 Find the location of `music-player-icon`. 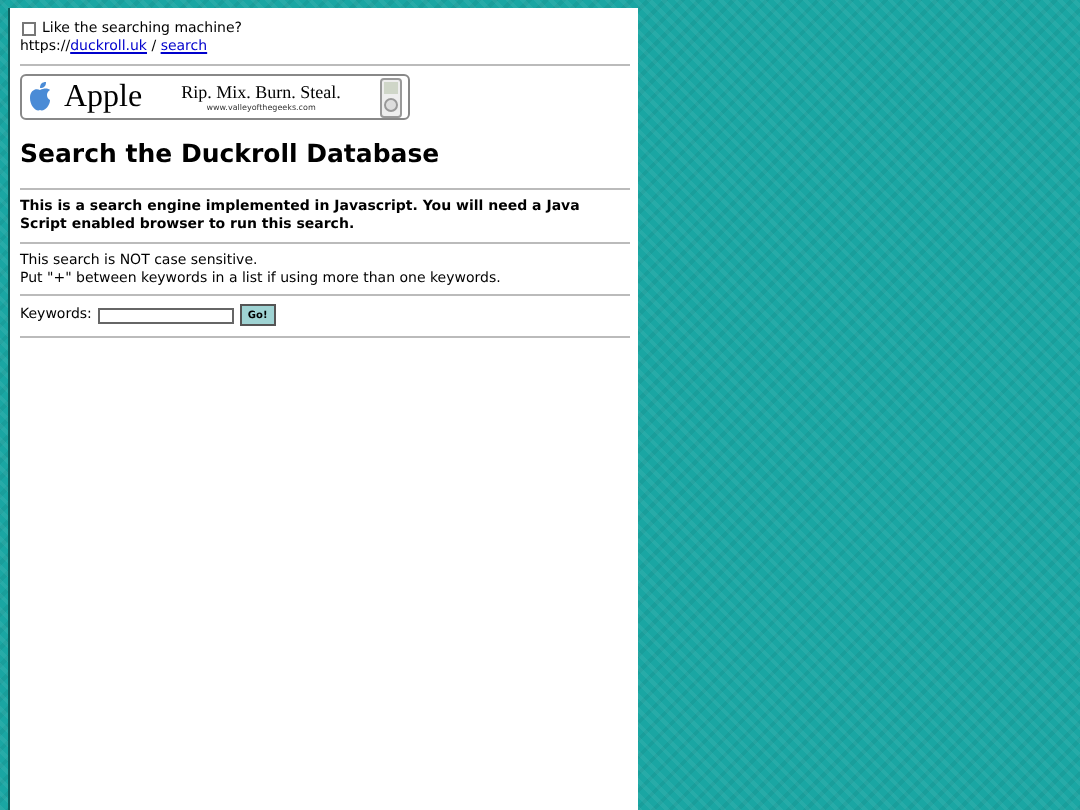

music-player-icon is located at coordinates (391, 97).